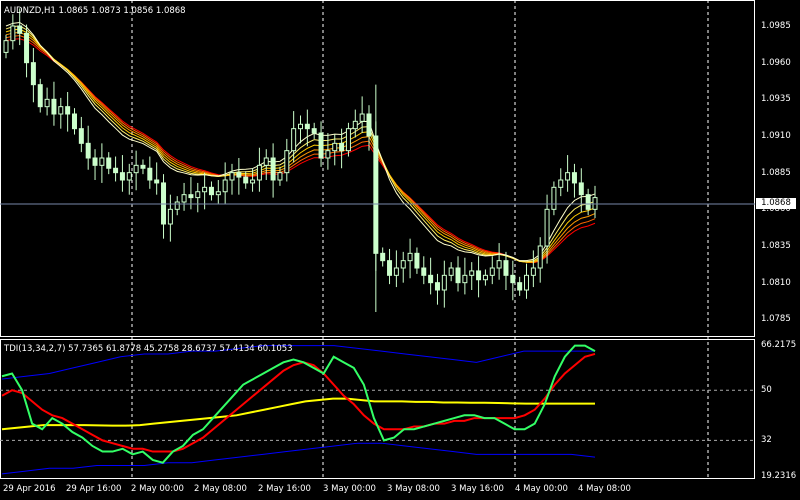 The width and height of the screenshot is (800, 500). Describe the element at coordinates (776, 203) in the screenshot. I see `current-price-tag: 1.0868` at that location.